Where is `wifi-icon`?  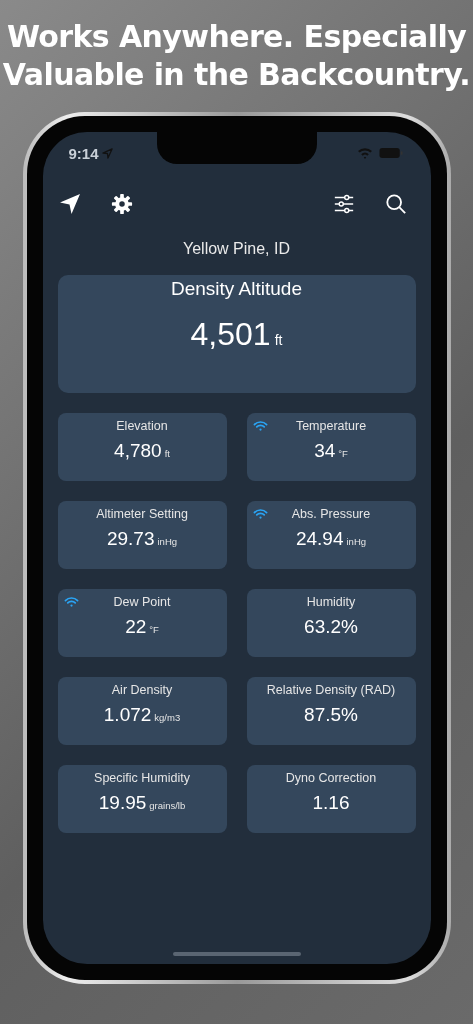 wifi-icon is located at coordinates (364, 153).